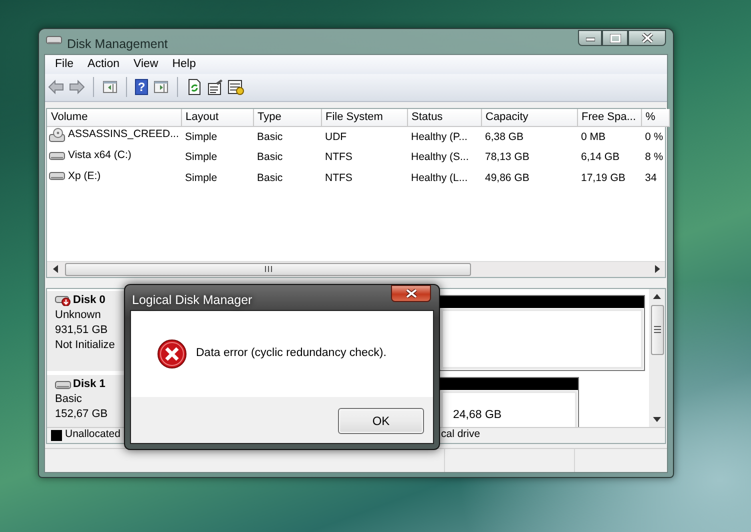  I want to click on legend-label: Unallocated, so click(92, 434).